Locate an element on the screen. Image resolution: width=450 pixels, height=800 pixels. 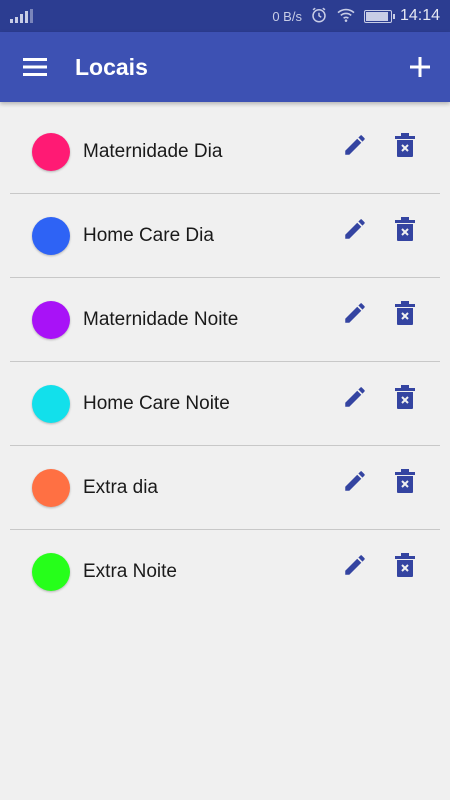
list-item: Maternidade Dia is located at coordinates (225, 152).